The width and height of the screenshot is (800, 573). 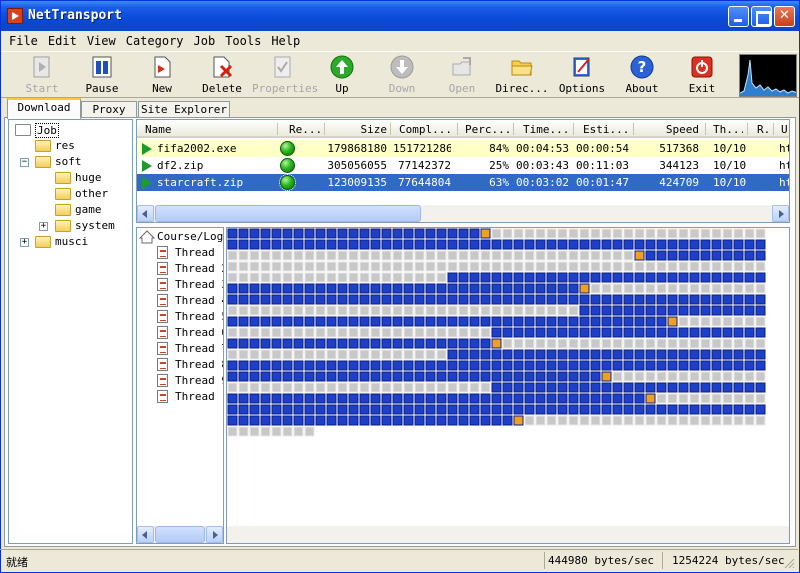 I want to click on col-name: Name, so click(x=195, y=129).